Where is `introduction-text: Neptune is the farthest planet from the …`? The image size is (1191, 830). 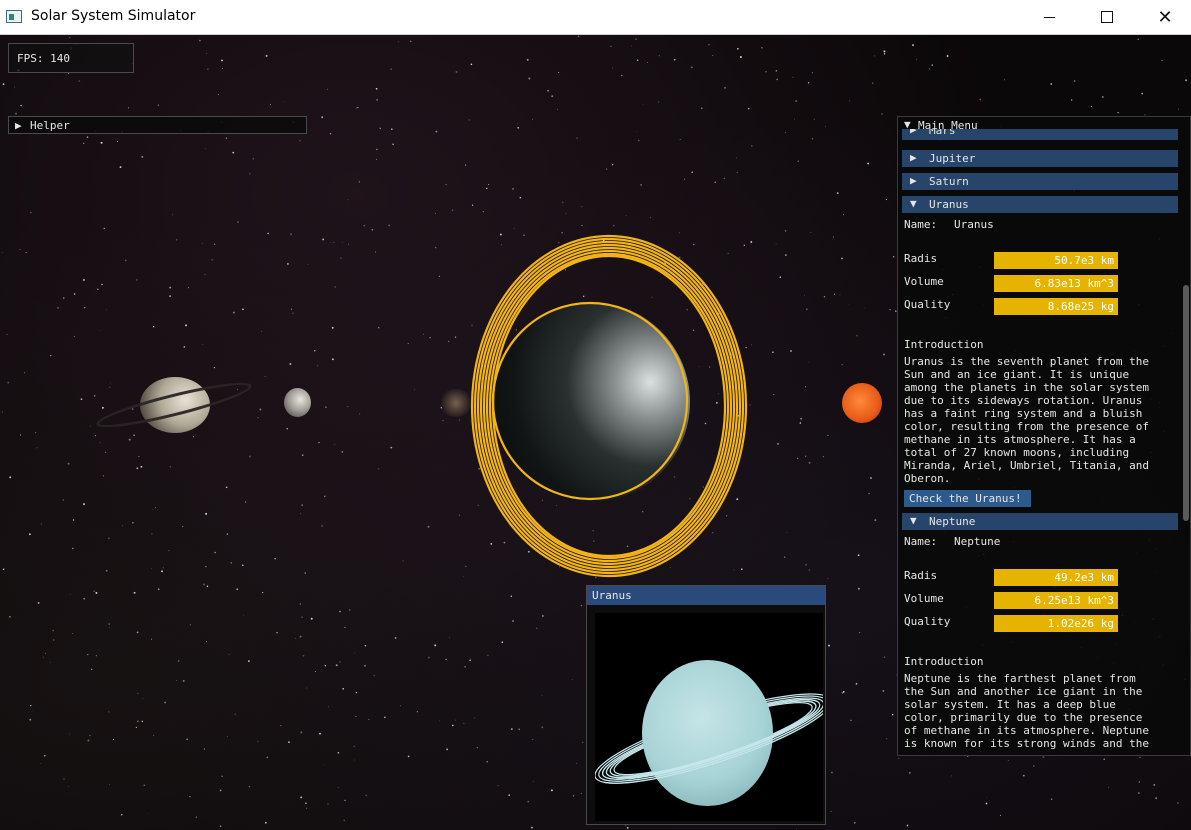 introduction-text: Neptune is the farthest planet from the … is located at coordinates (1027, 711).